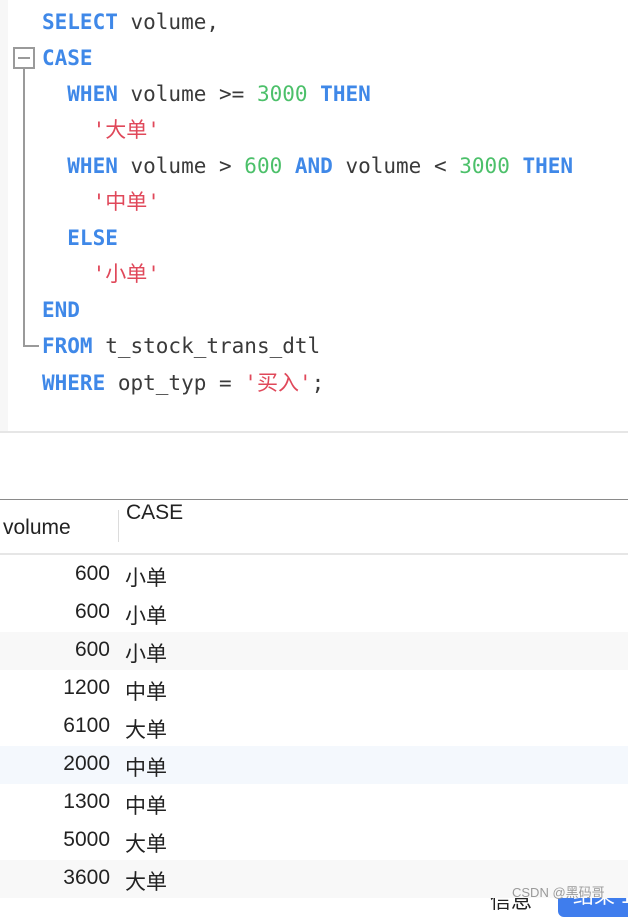 This screenshot has width=628, height=917. I want to click on table-row: 2000 中单, so click(314, 765).